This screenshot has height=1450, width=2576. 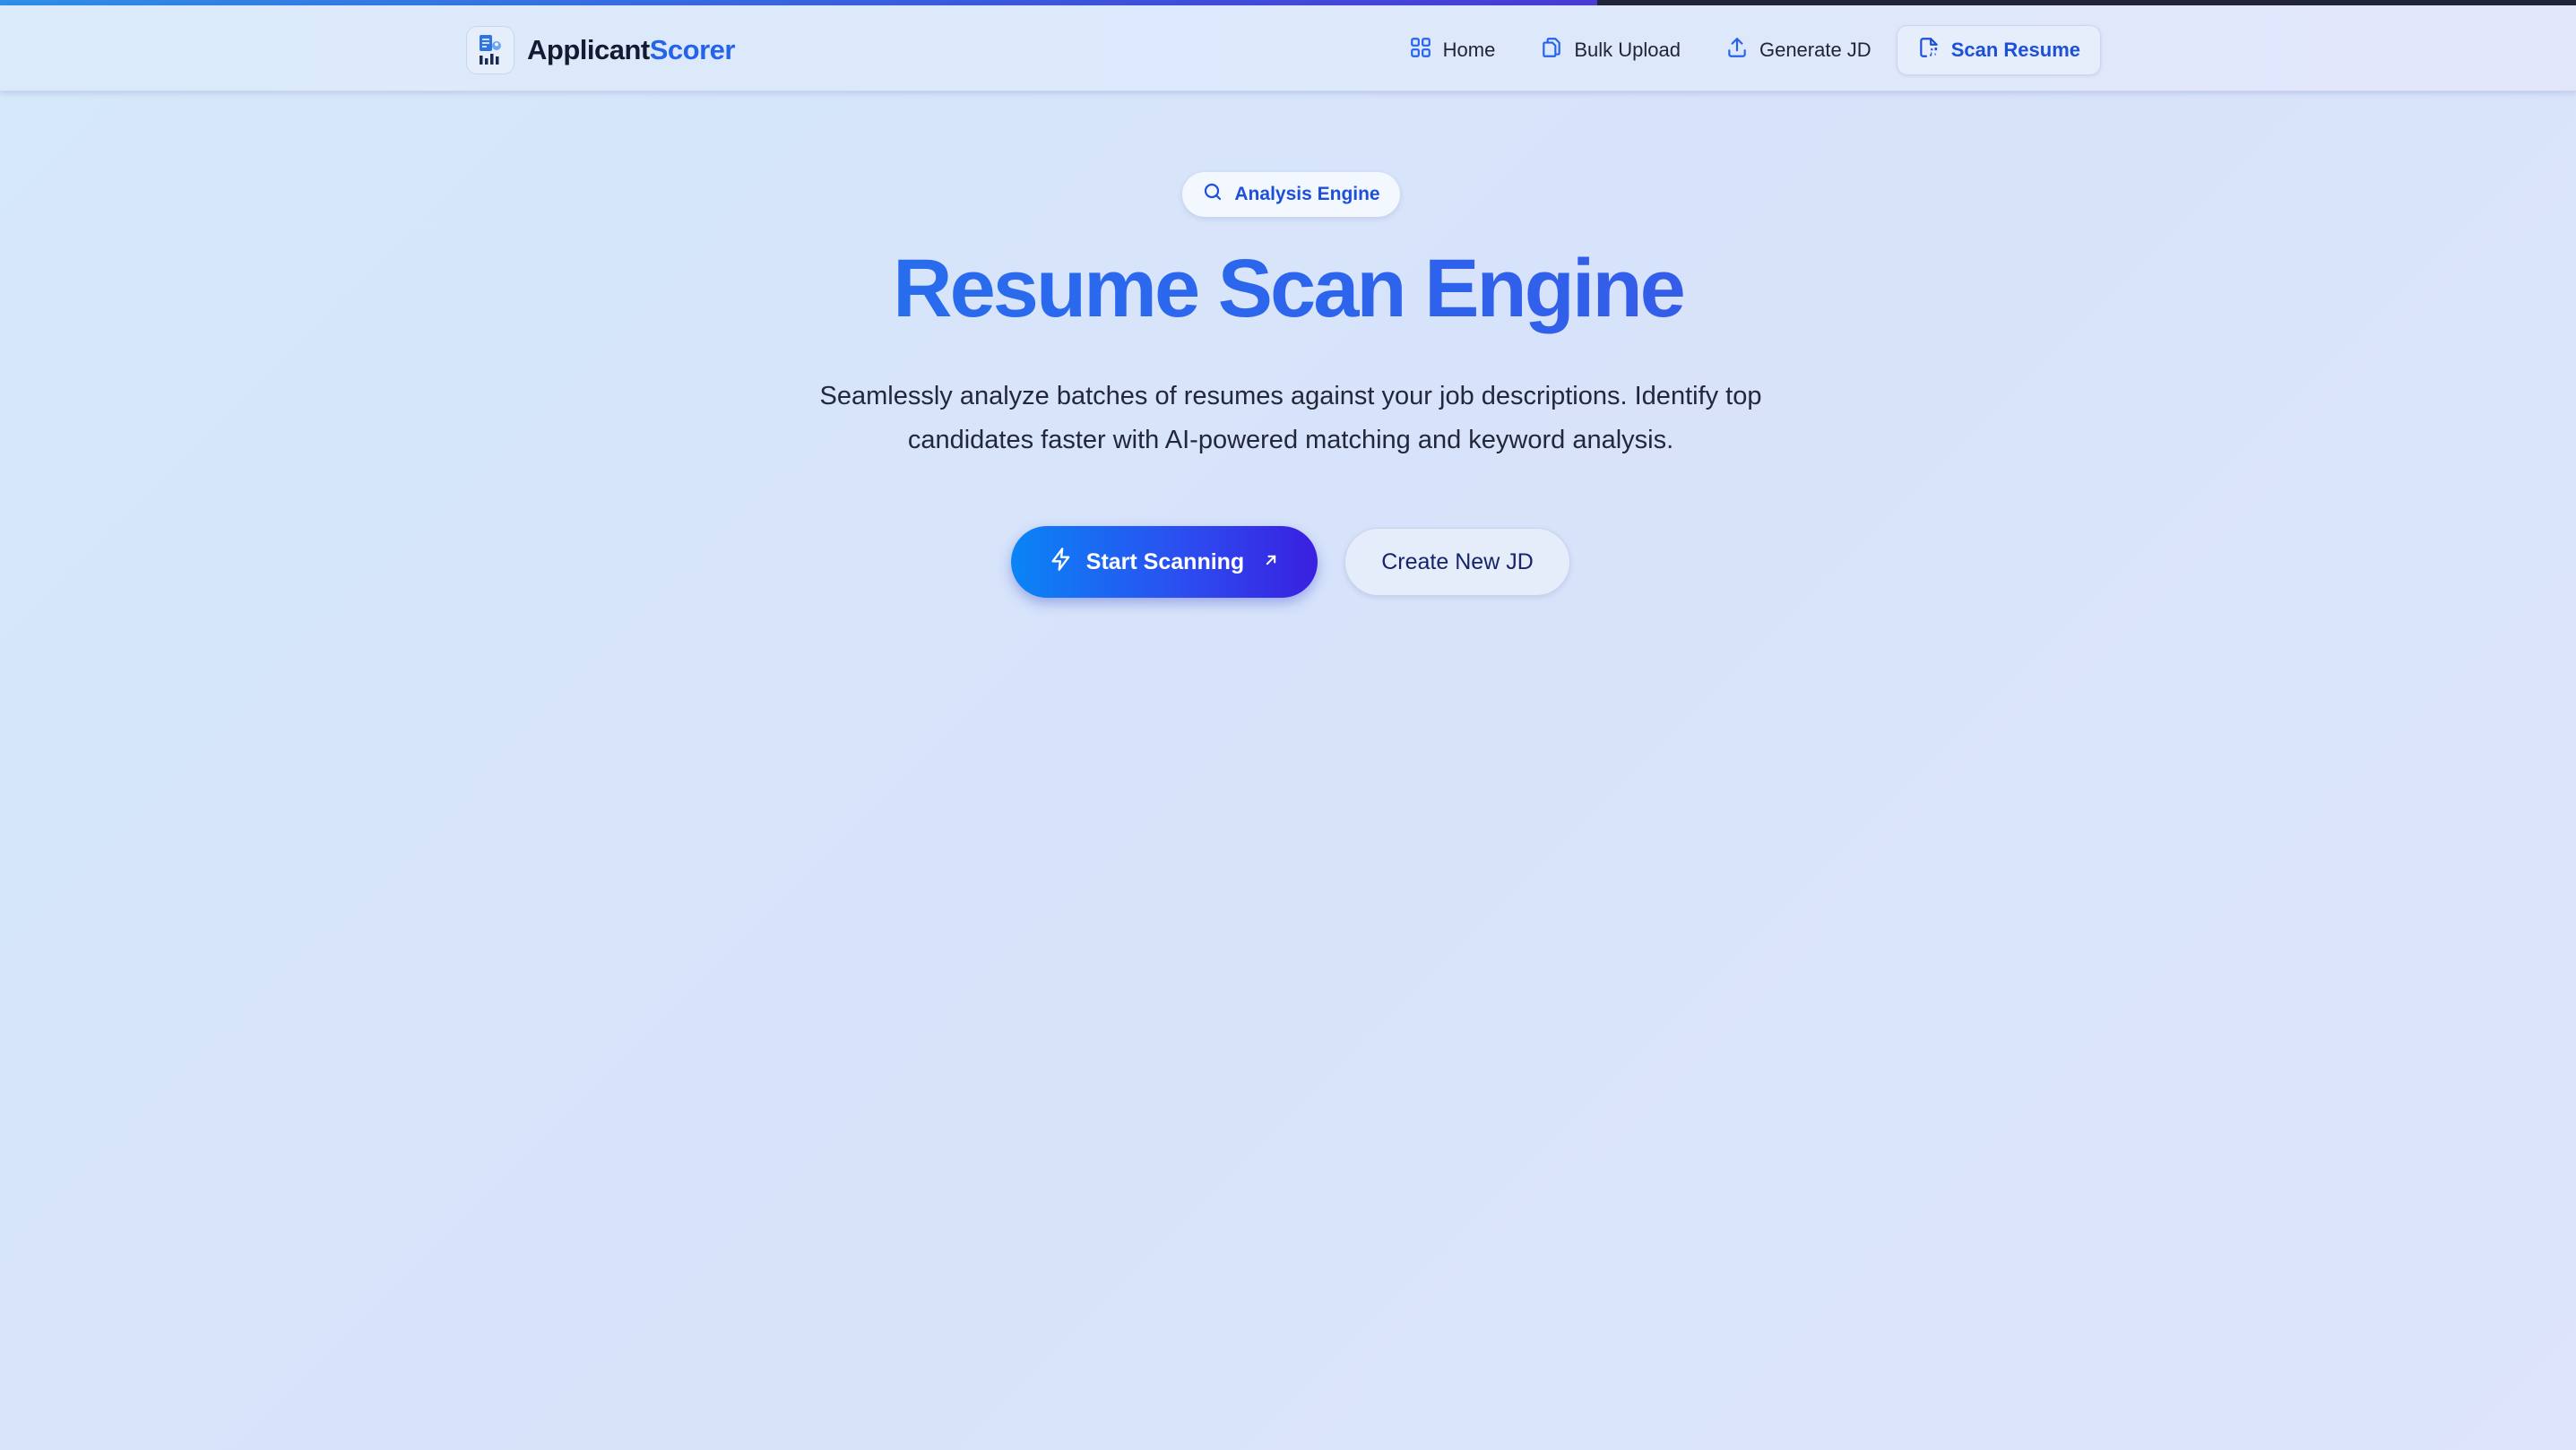 What do you see at coordinates (1307, 194) in the screenshot?
I see `badge-label: Analysis Engine` at bounding box center [1307, 194].